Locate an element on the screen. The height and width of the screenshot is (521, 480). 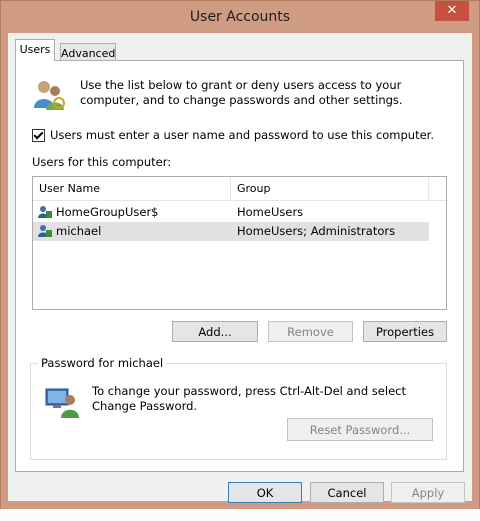
user-row: HomeGroupUser$ HomeUsers is located at coordinates (231, 212).